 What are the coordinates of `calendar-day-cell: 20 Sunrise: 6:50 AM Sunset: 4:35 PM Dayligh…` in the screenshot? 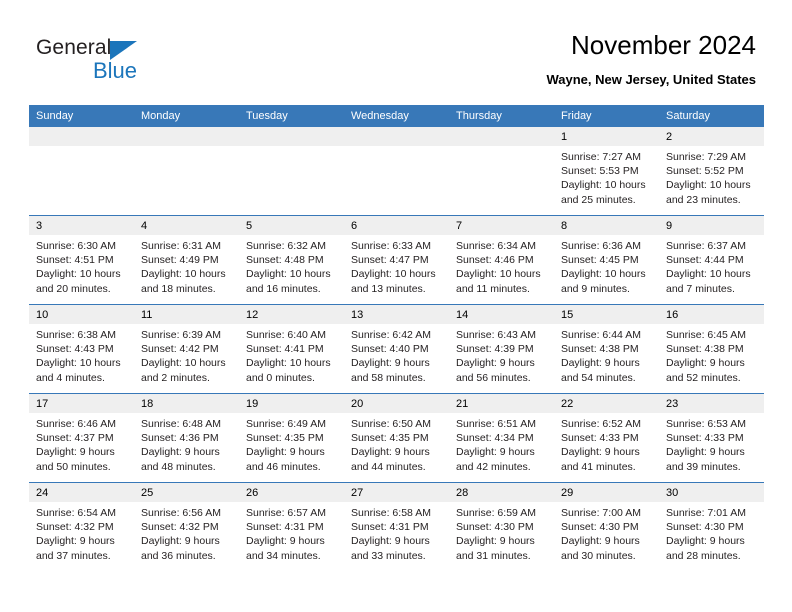 It's located at (396, 438).